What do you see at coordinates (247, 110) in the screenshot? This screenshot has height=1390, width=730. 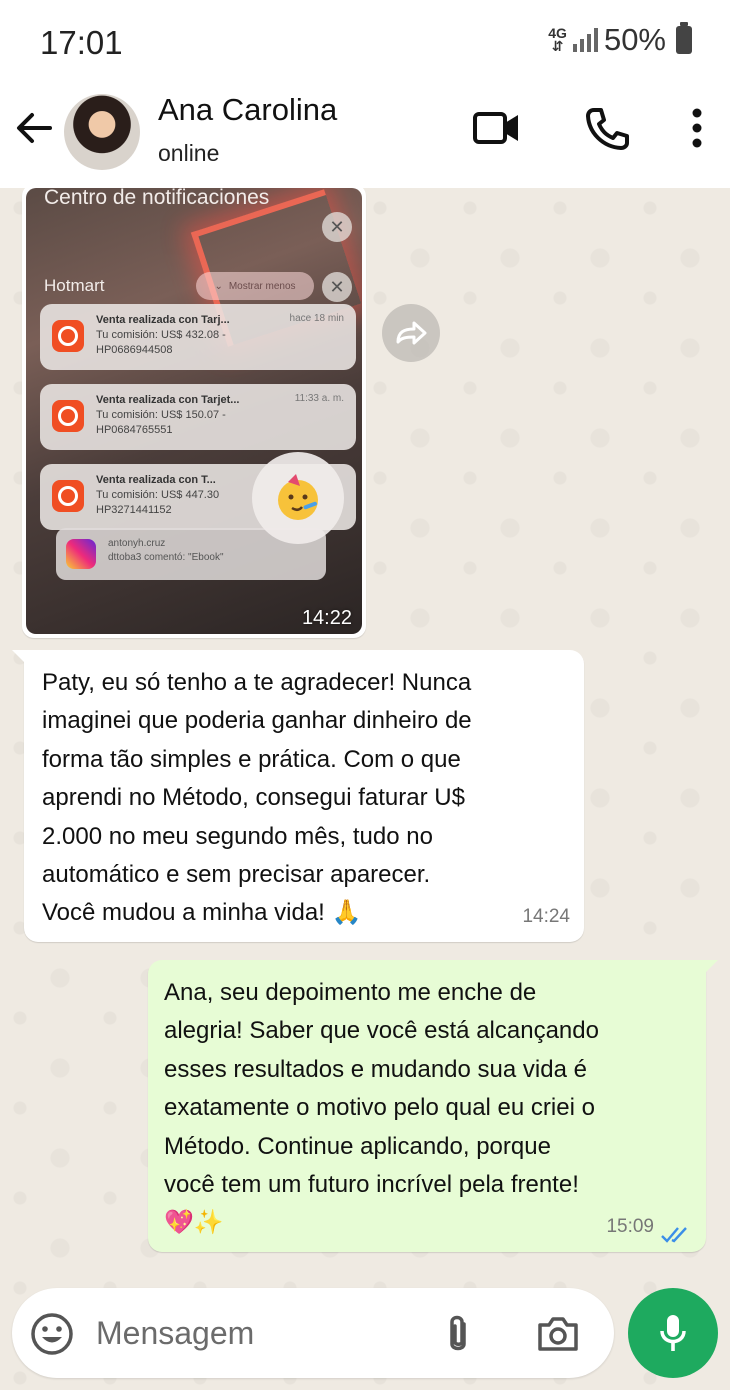 I see `contact-name: Ana Carolina` at bounding box center [247, 110].